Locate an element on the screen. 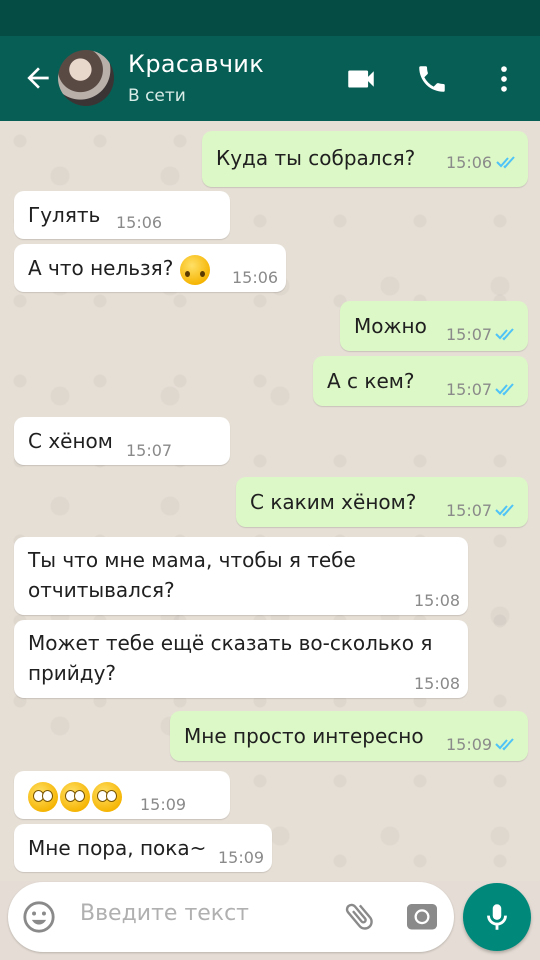  message-text: Гулять is located at coordinates (64, 215).